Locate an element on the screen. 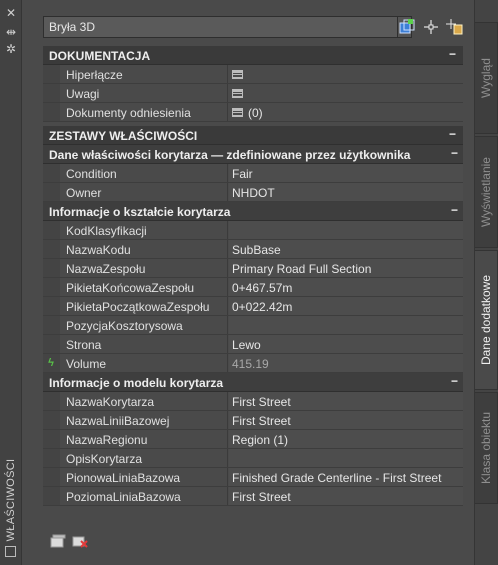  remove-property-set-icon is located at coordinates (80, 541).